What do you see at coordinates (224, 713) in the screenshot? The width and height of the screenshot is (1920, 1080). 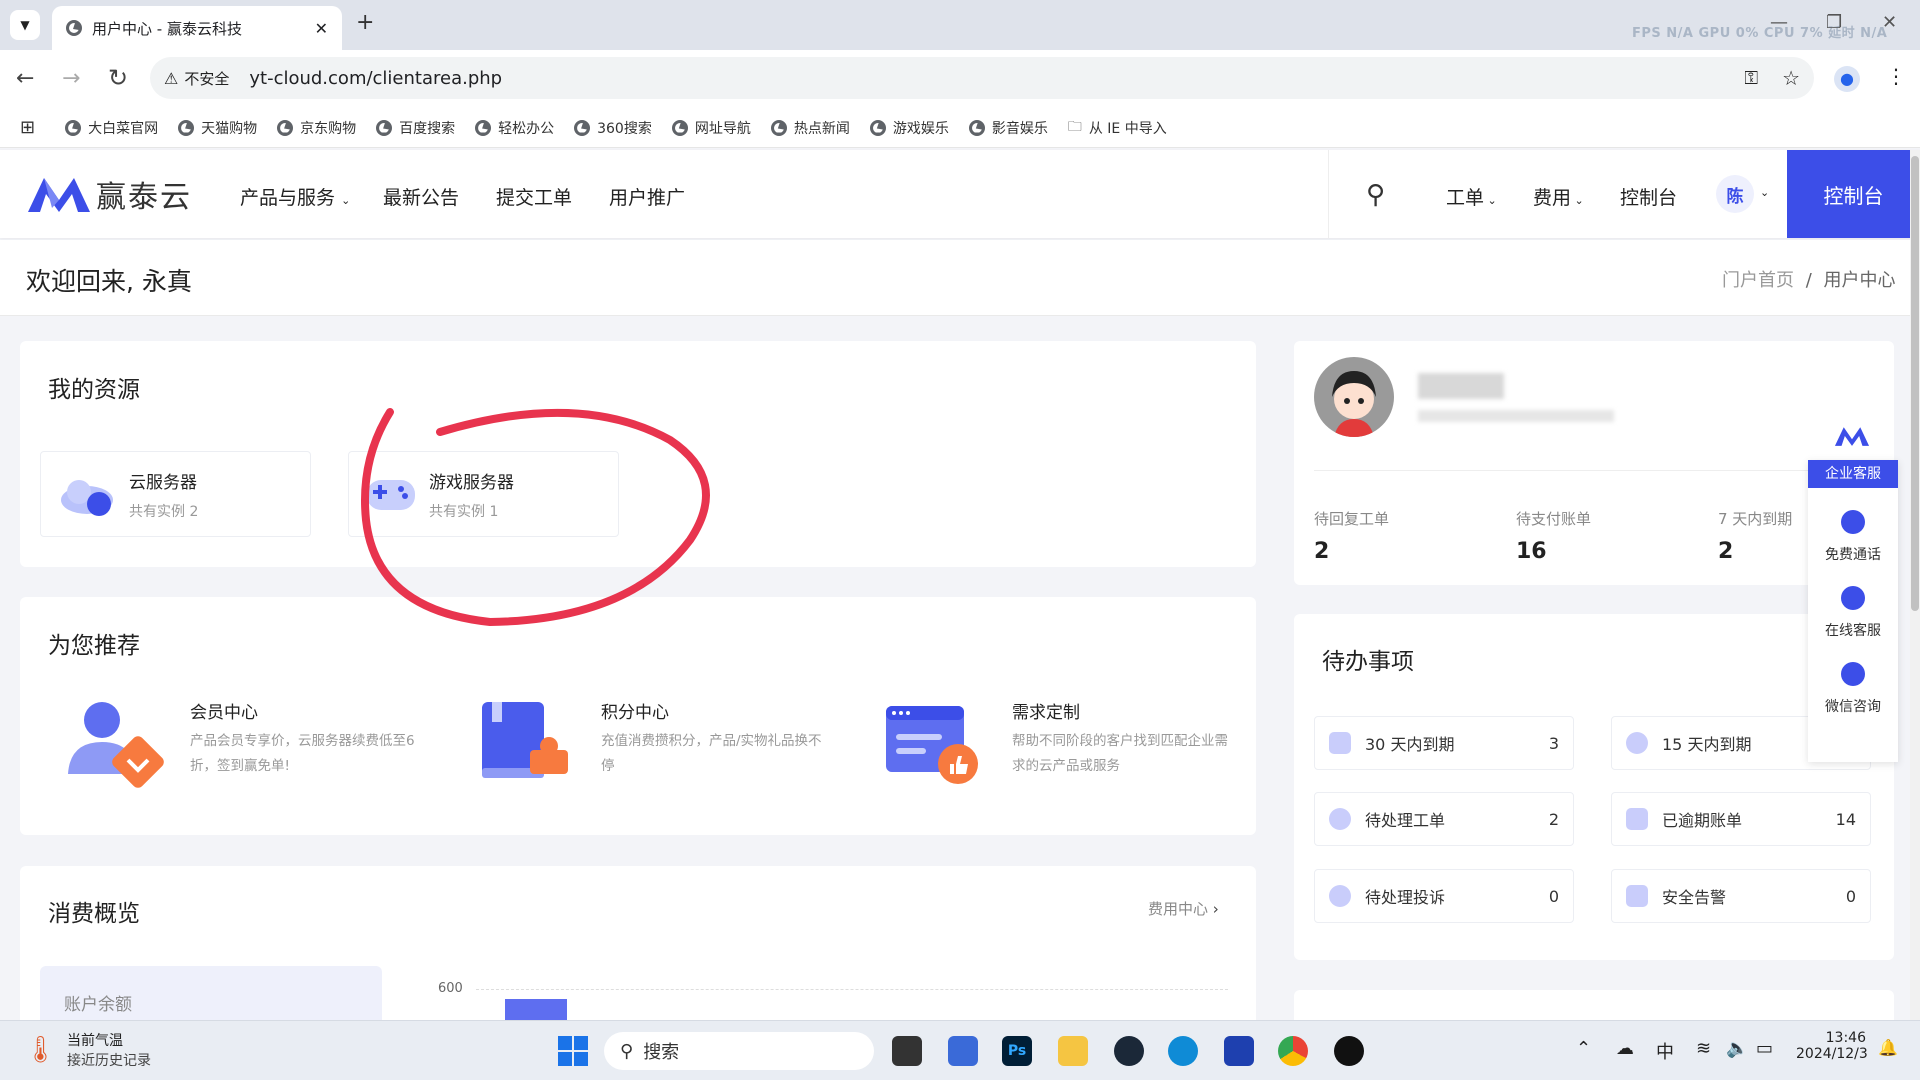 I see `recommend-item-title: 会员中心` at bounding box center [224, 713].